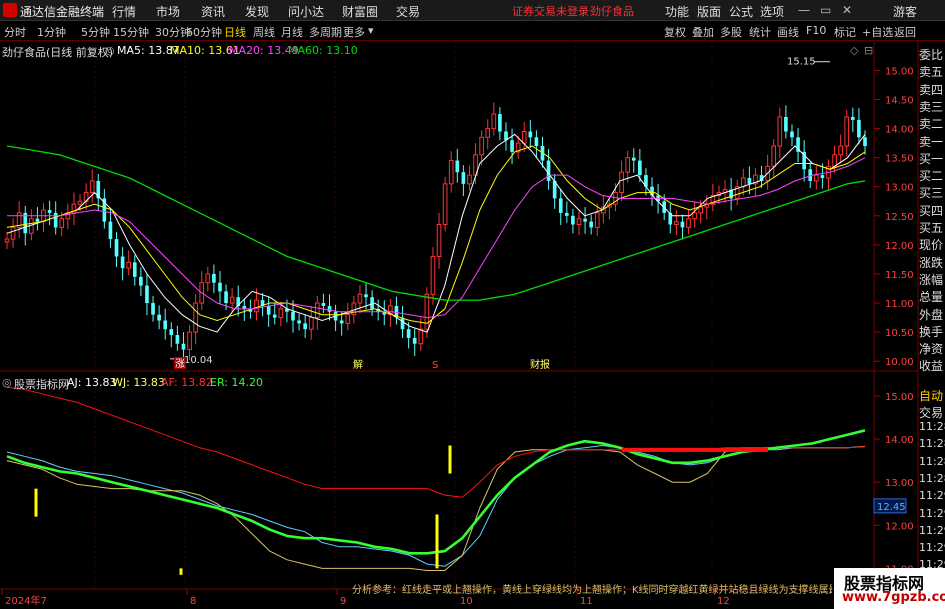 The width and height of the screenshot is (945, 609). I want to click on close-icon: ✕, so click(847, 10).